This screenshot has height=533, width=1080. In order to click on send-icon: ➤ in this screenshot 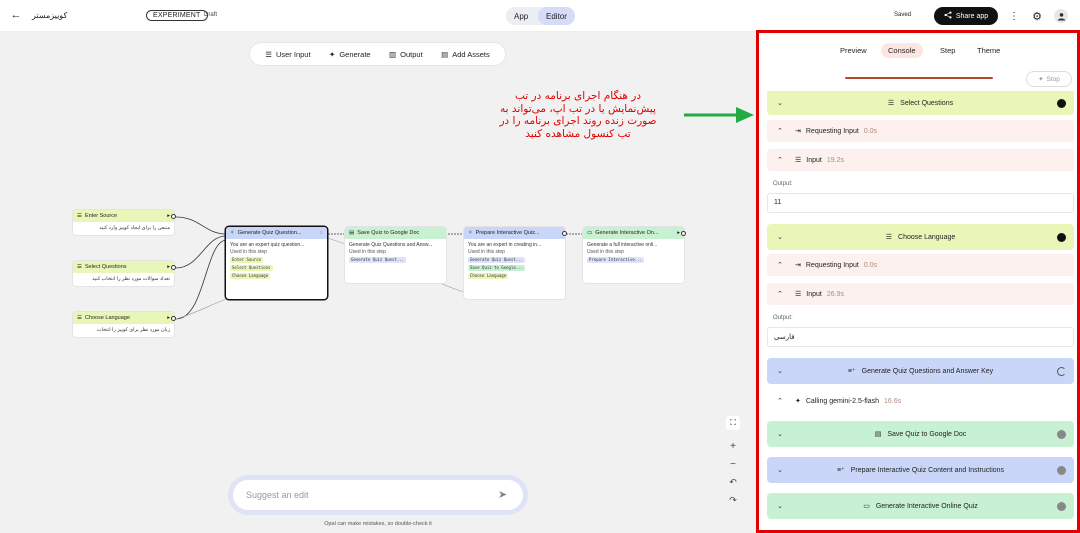, I will do `click(502, 494)`.